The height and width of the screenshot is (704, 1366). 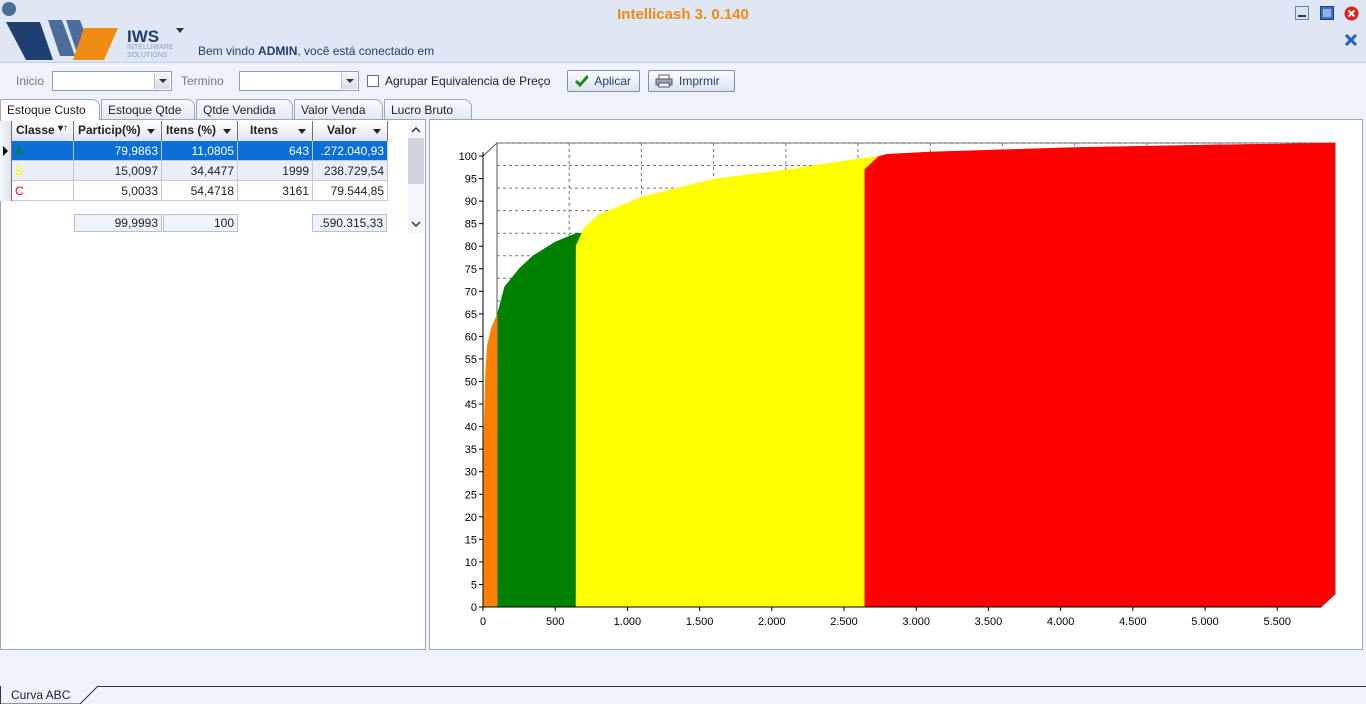 I want to click on x-tick-label: 5.500, so click(x=1277, y=622).